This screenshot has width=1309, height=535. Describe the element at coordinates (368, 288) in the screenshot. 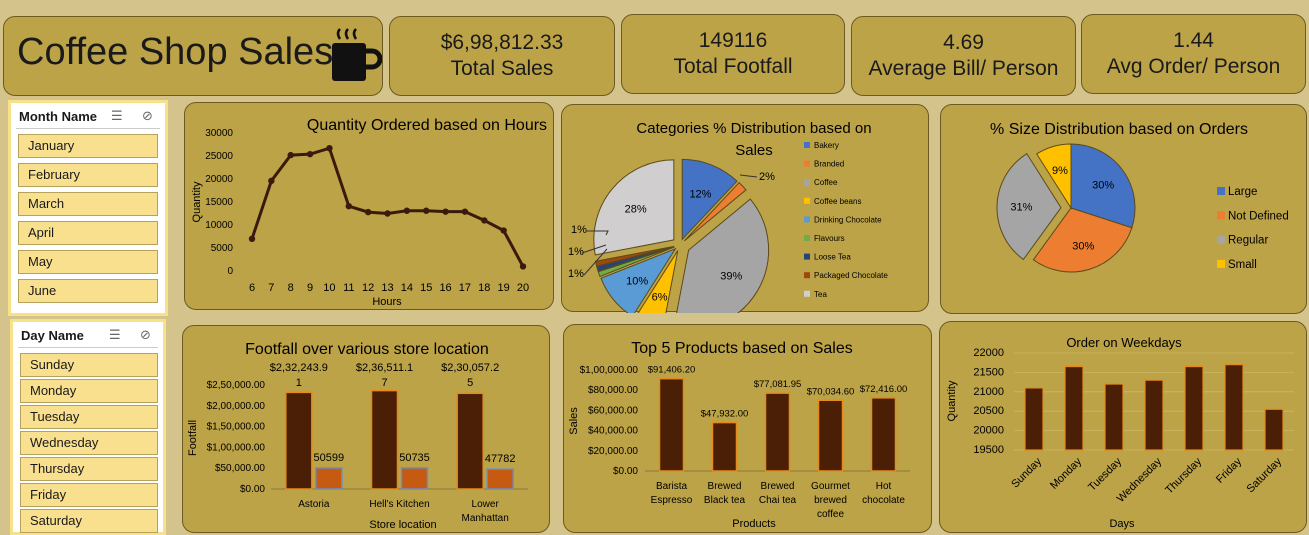

I see `x-tick-label: 12` at that location.